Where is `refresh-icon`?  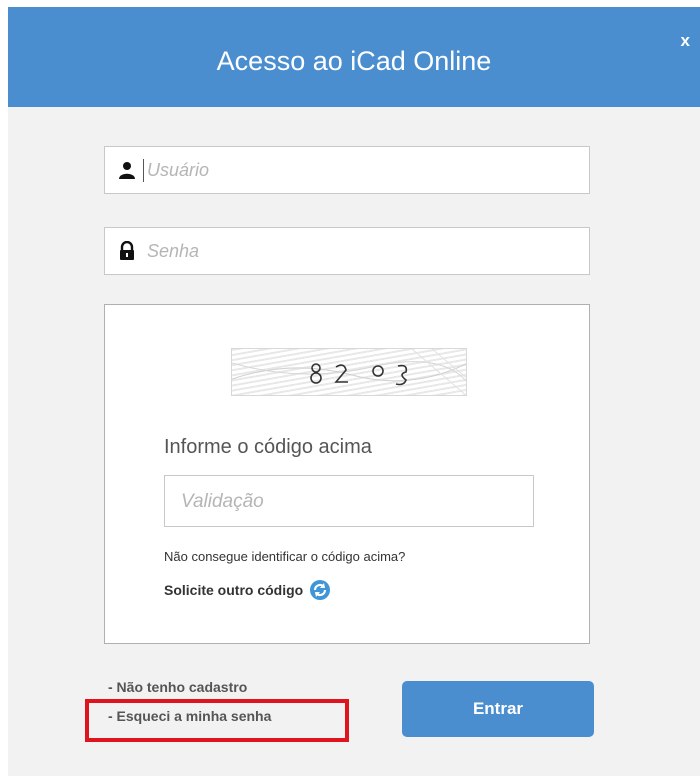
refresh-icon is located at coordinates (320, 590).